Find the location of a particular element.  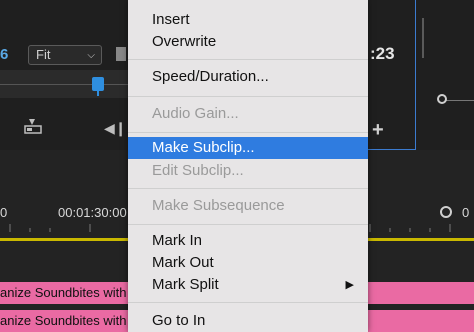

scrub-track is located at coordinates (64, 84).